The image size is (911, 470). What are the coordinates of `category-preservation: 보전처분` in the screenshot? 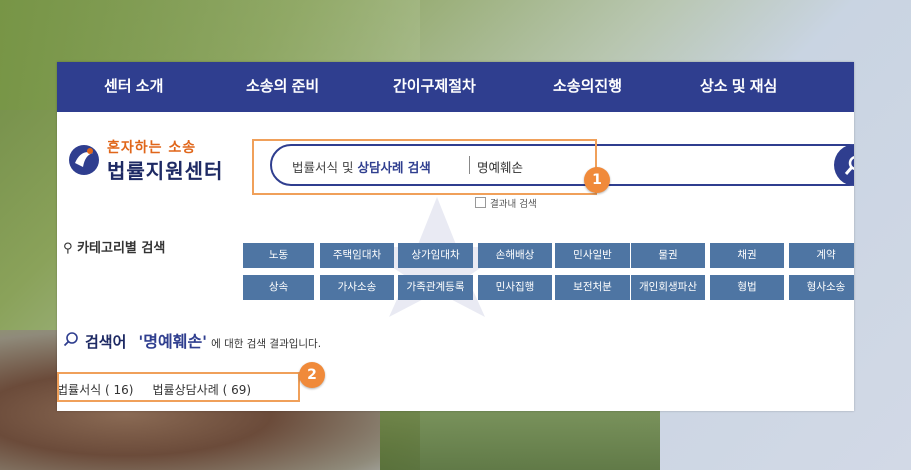 It's located at (592, 287).